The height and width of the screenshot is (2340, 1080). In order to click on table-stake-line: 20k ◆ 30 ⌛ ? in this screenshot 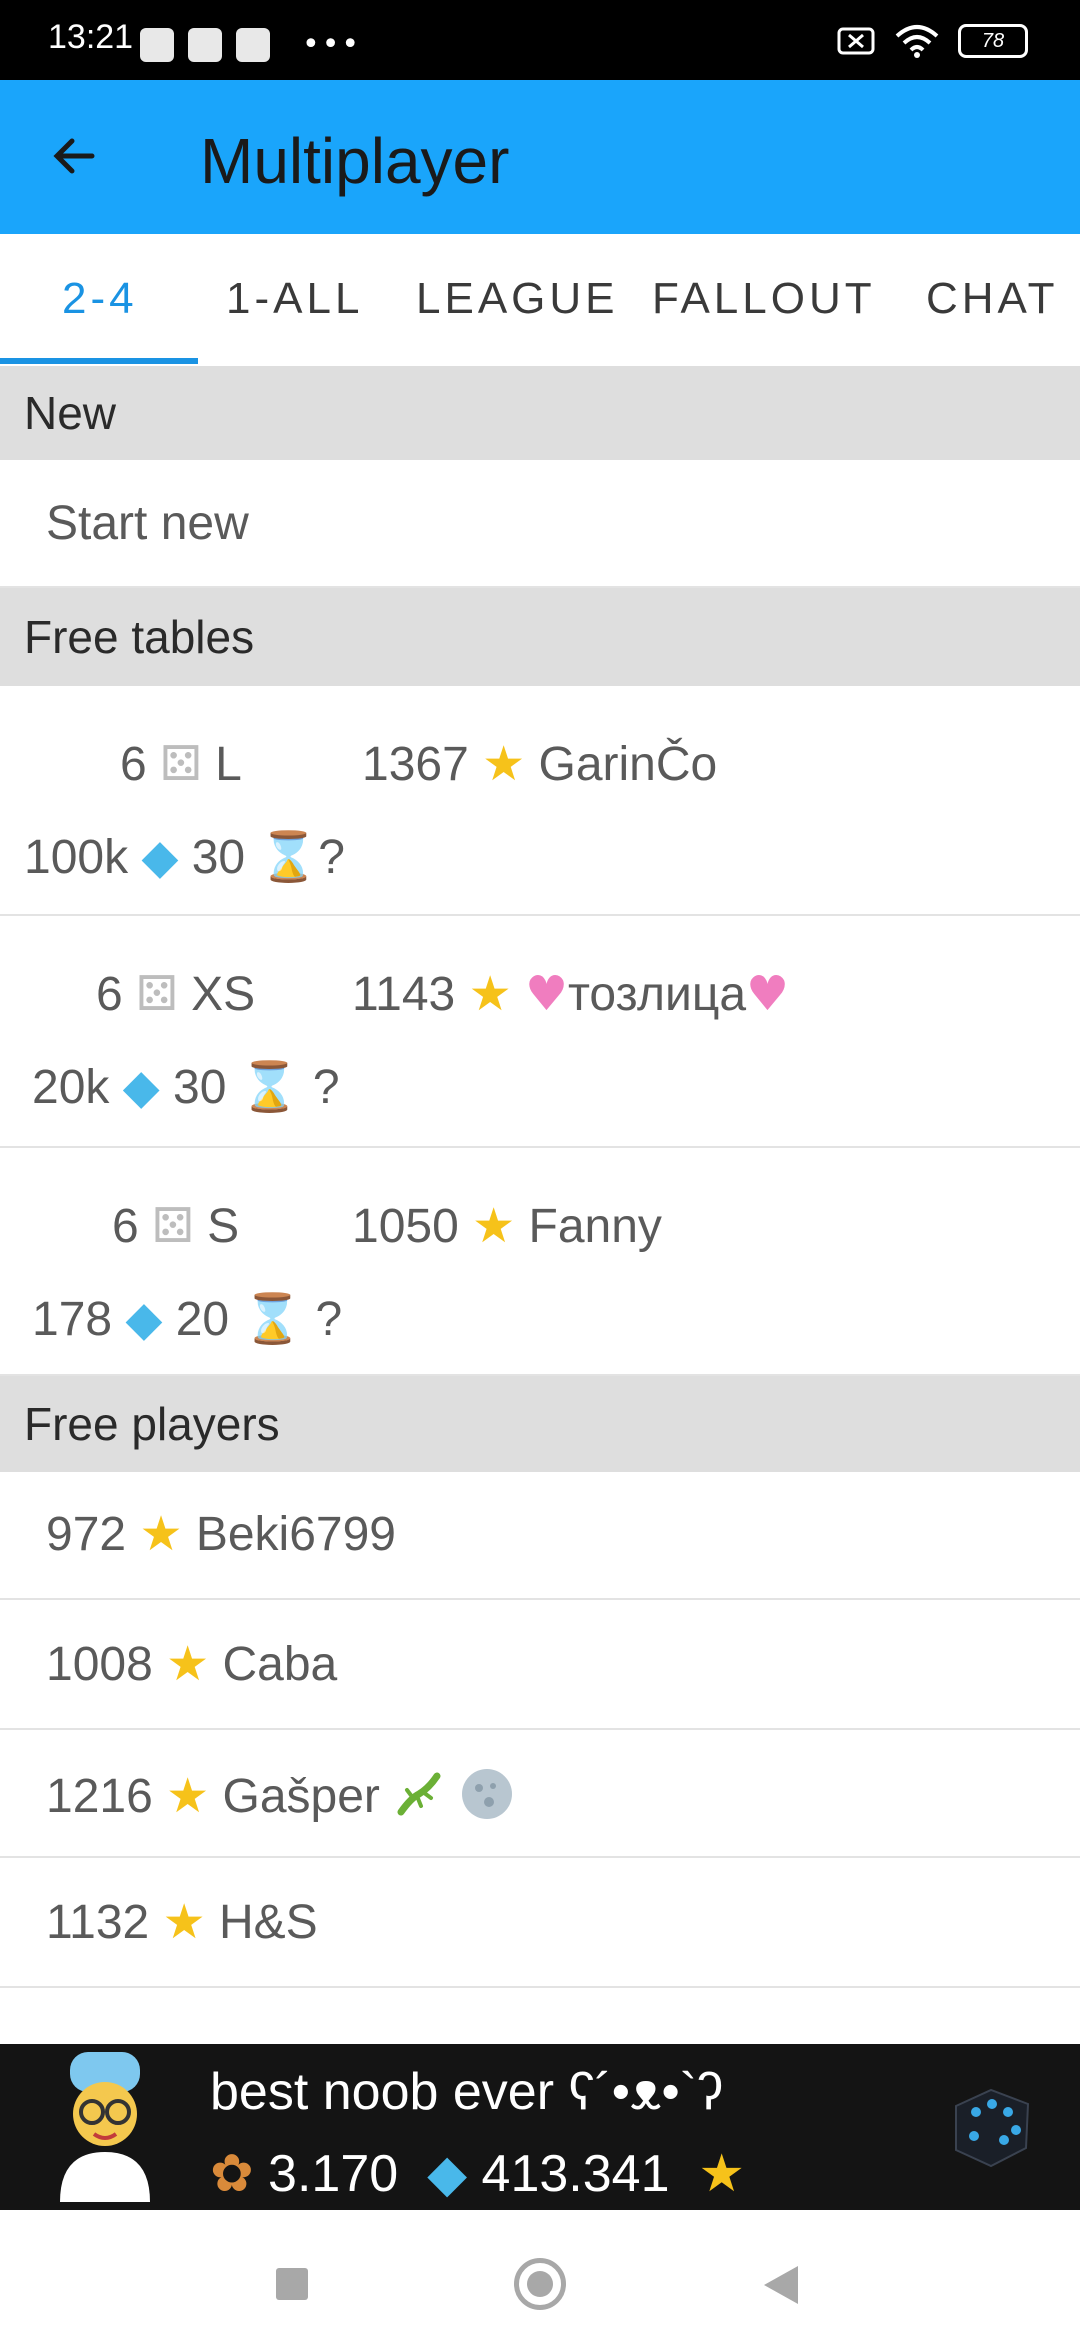, I will do `click(186, 1086)`.